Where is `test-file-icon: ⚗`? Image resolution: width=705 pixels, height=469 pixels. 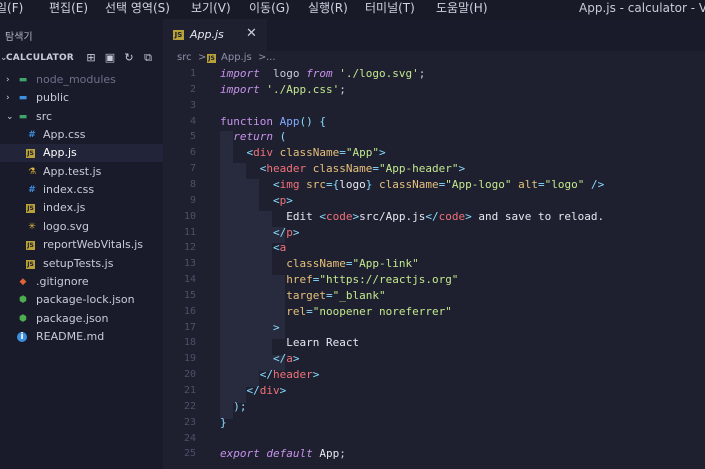 test-file-icon: ⚗ is located at coordinates (32, 171).